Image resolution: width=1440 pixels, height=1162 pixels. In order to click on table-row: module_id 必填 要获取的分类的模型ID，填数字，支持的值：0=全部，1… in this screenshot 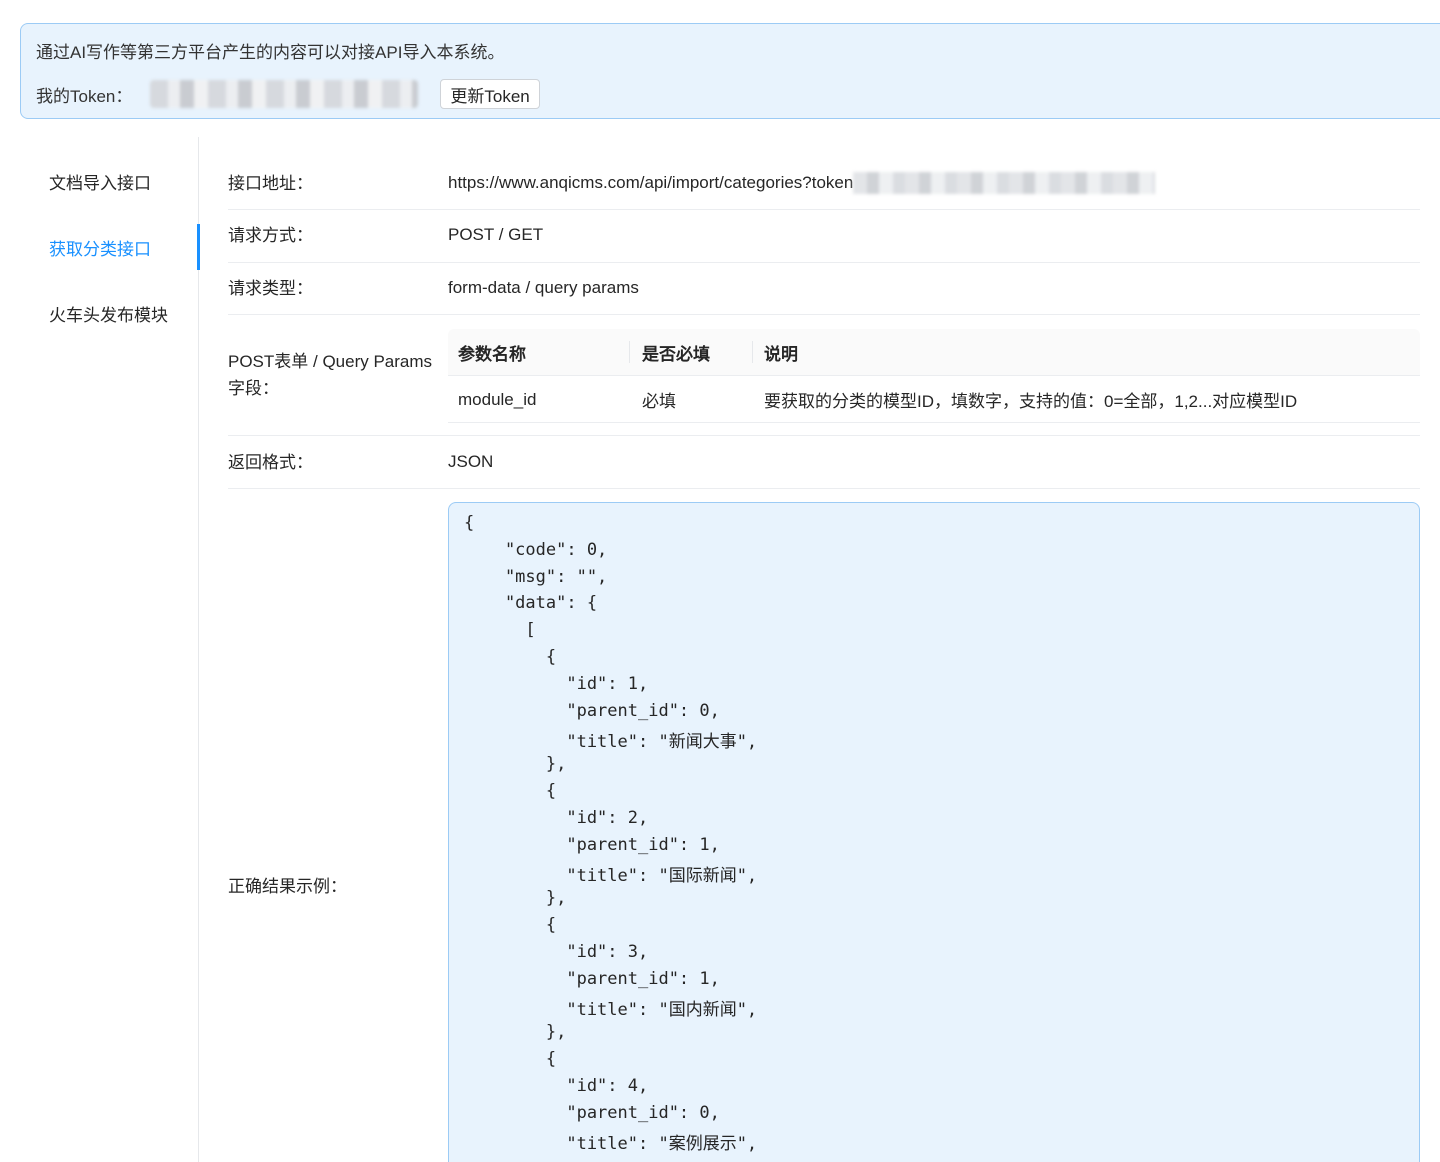, I will do `click(934, 399)`.